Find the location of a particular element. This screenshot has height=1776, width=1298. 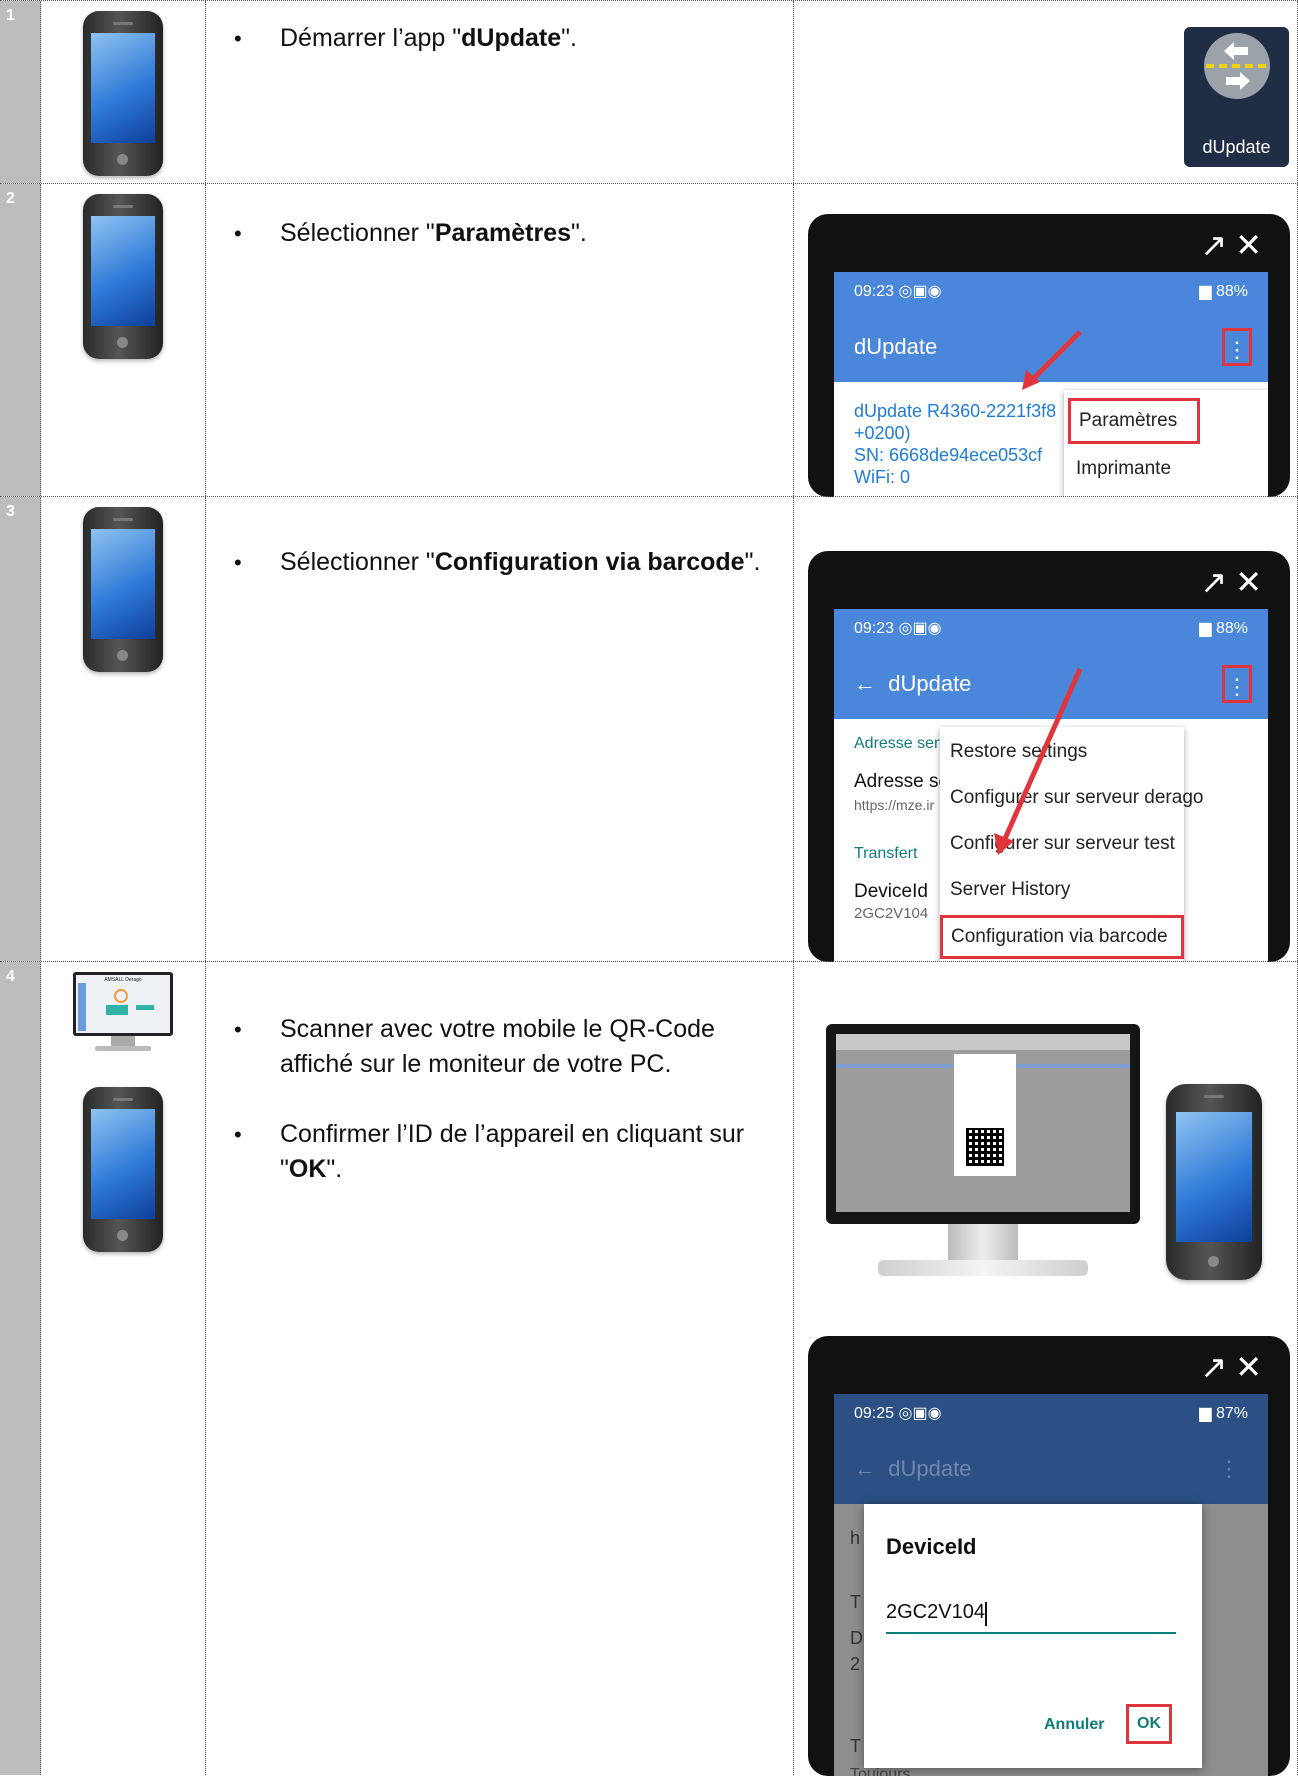

instruction-cell: Sélectionner "Paramètres". is located at coordinates (500, 340).